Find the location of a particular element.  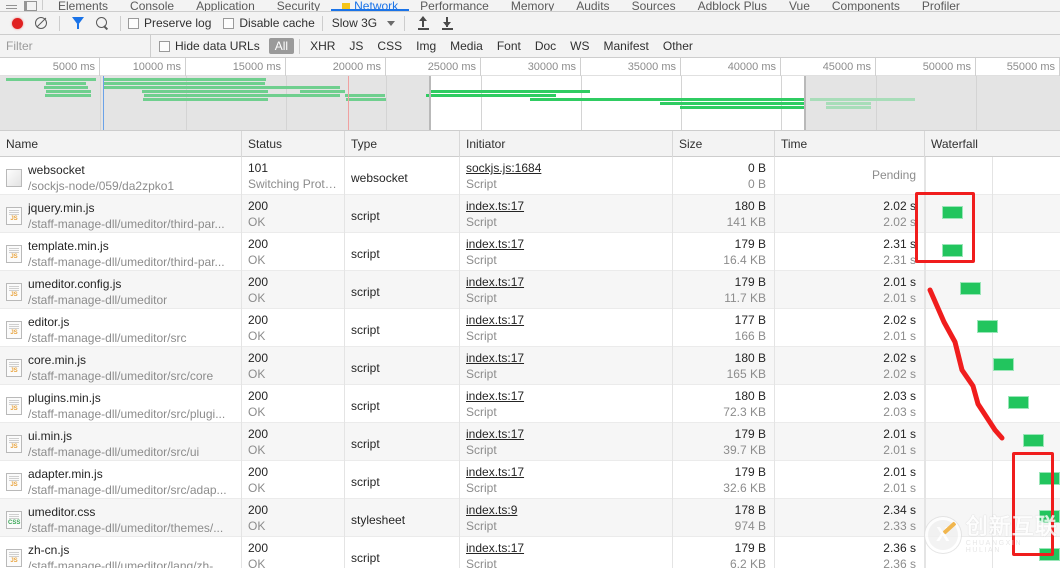

import-har-button is located at coordinates (423, 23).